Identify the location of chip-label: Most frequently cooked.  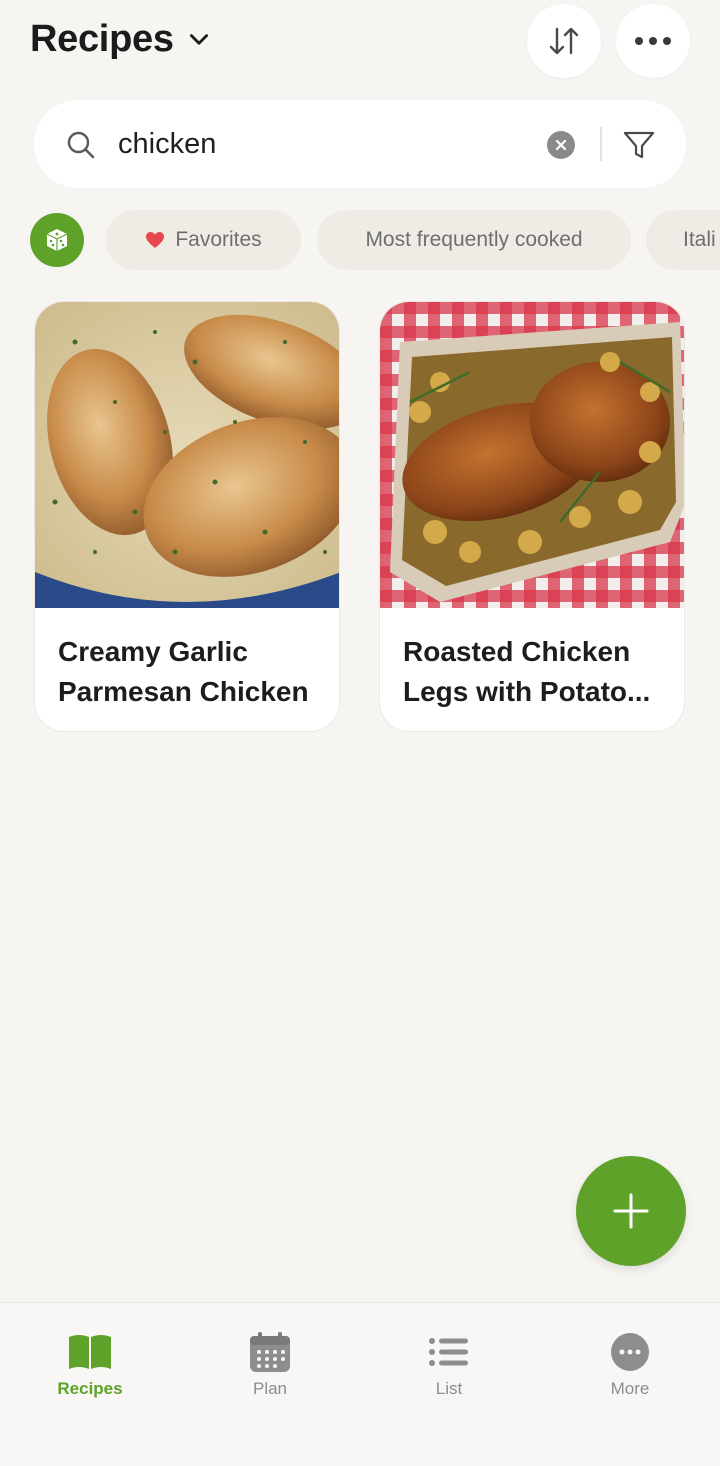
(474, 239).